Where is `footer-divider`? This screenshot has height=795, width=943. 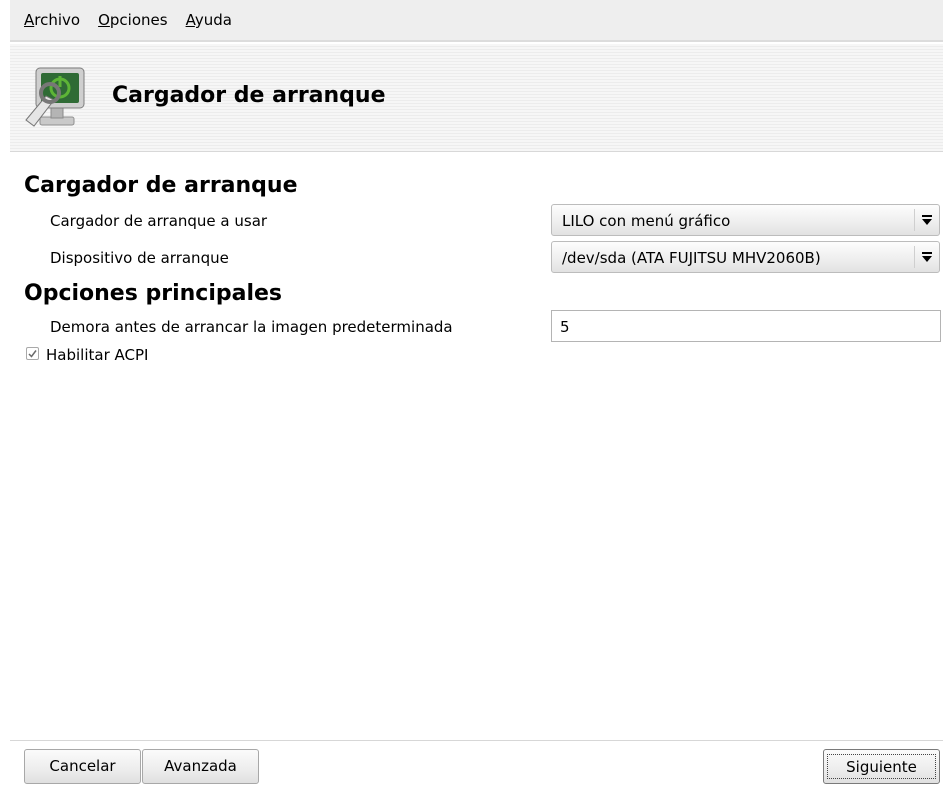
footer-divider is located at coordinates (476, 740).